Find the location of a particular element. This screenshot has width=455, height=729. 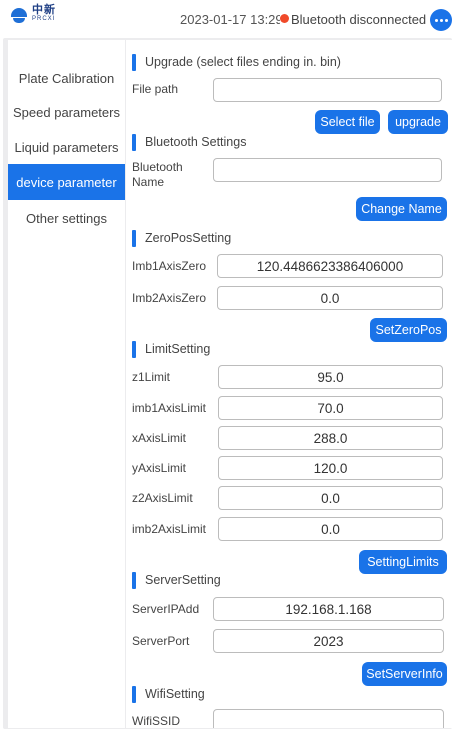

logo-icon is located at coordinates (19, 15).